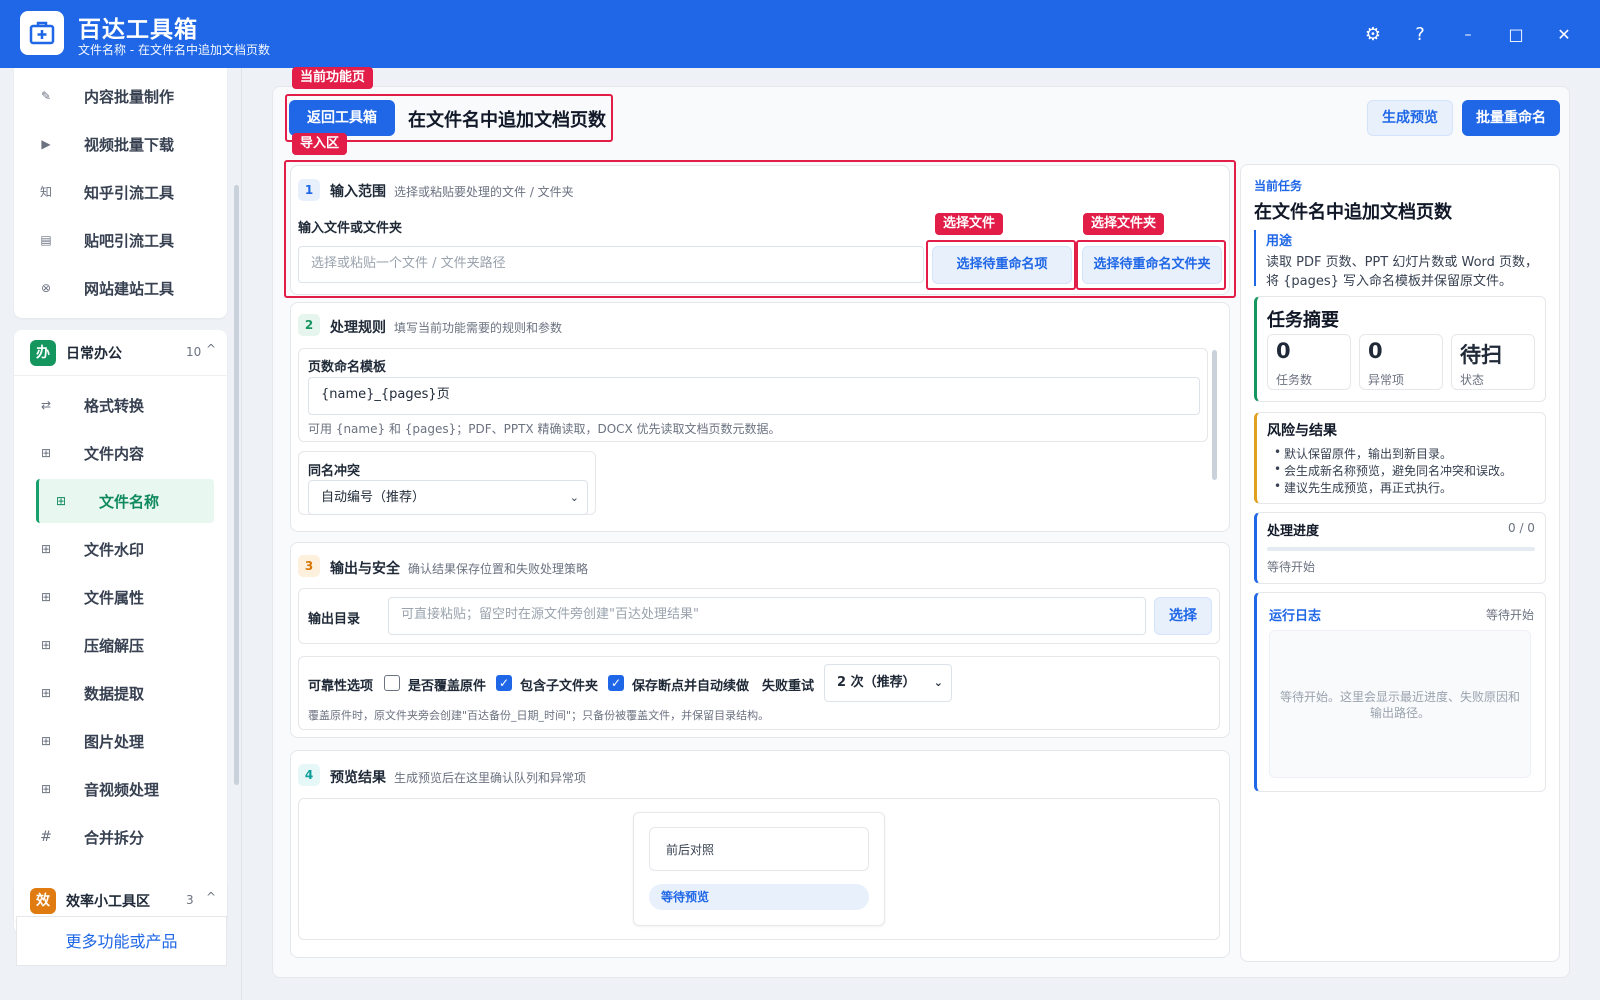  Describe the element at coordinates (113, 288) in the screenshot. I see `sidebar-item-website: ⊗ 网站建站工具` at that location.